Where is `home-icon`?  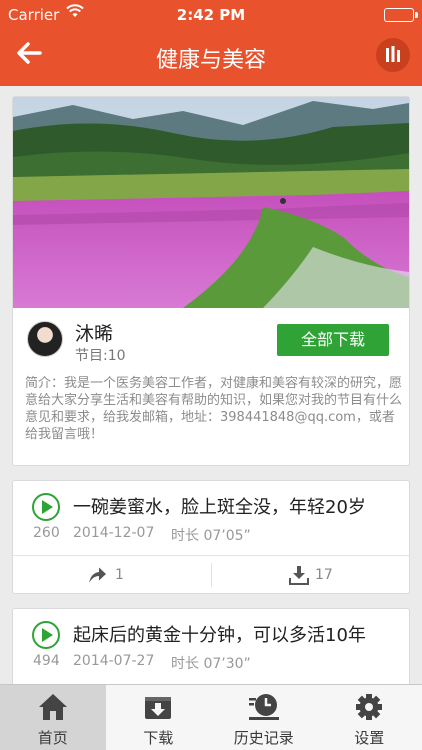
home-icon is located at coordinates (52, 707).